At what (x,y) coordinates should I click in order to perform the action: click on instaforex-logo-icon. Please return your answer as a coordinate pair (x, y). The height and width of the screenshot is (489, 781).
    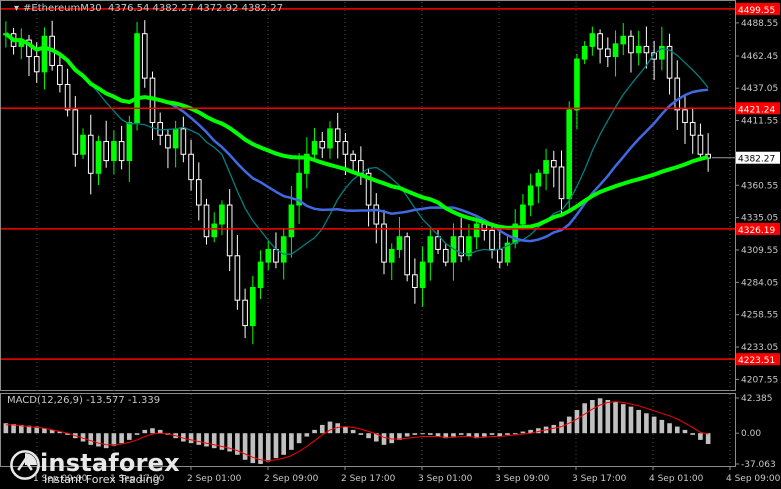
    Looking at the image, I should click on (25, 465).